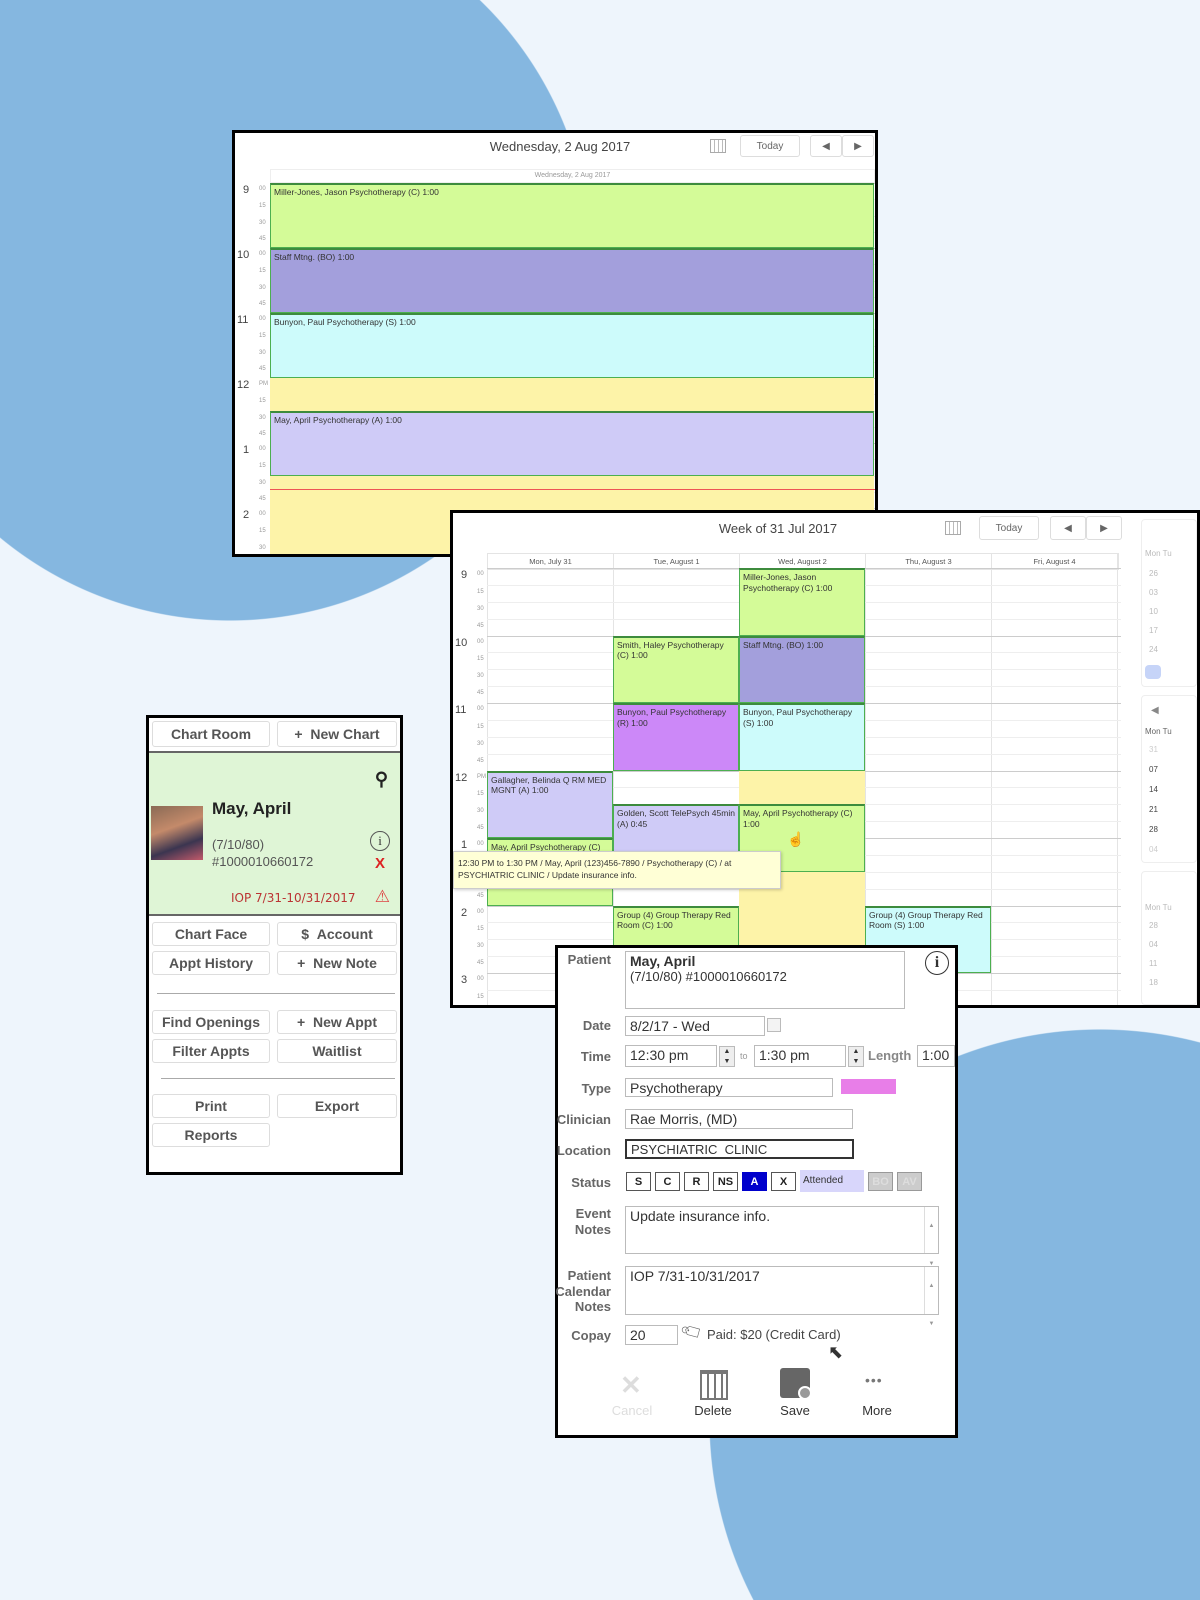 This screenshot has width=1200, height=1600. What do you see at coordinates (754, 1181) in the screenshot?
I see `status-a-button: A` at bounding box center [754, 1181].